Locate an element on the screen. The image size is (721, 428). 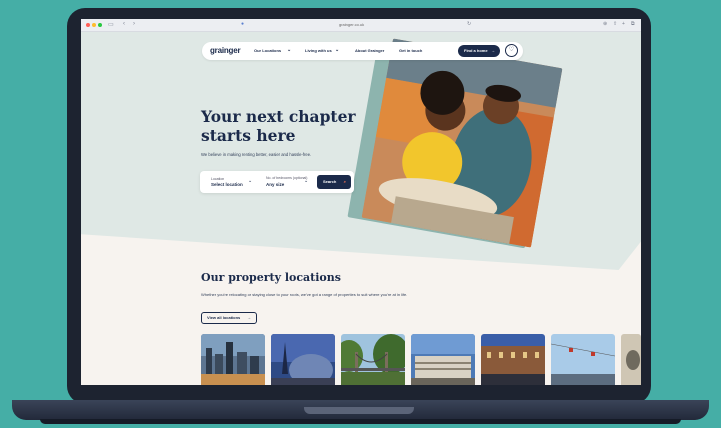
new-tab-icon: + is located at coordinates (623, 24).